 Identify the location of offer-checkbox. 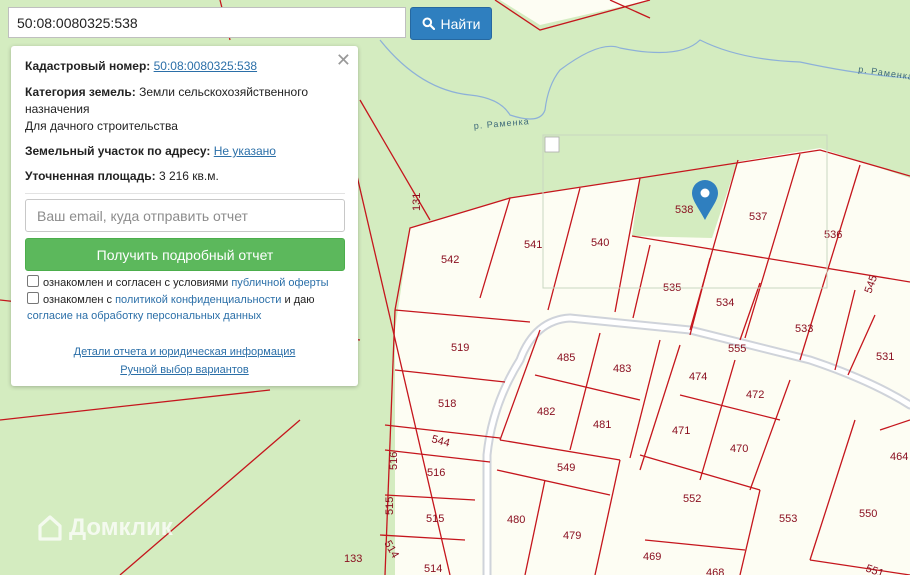
(33, 281).